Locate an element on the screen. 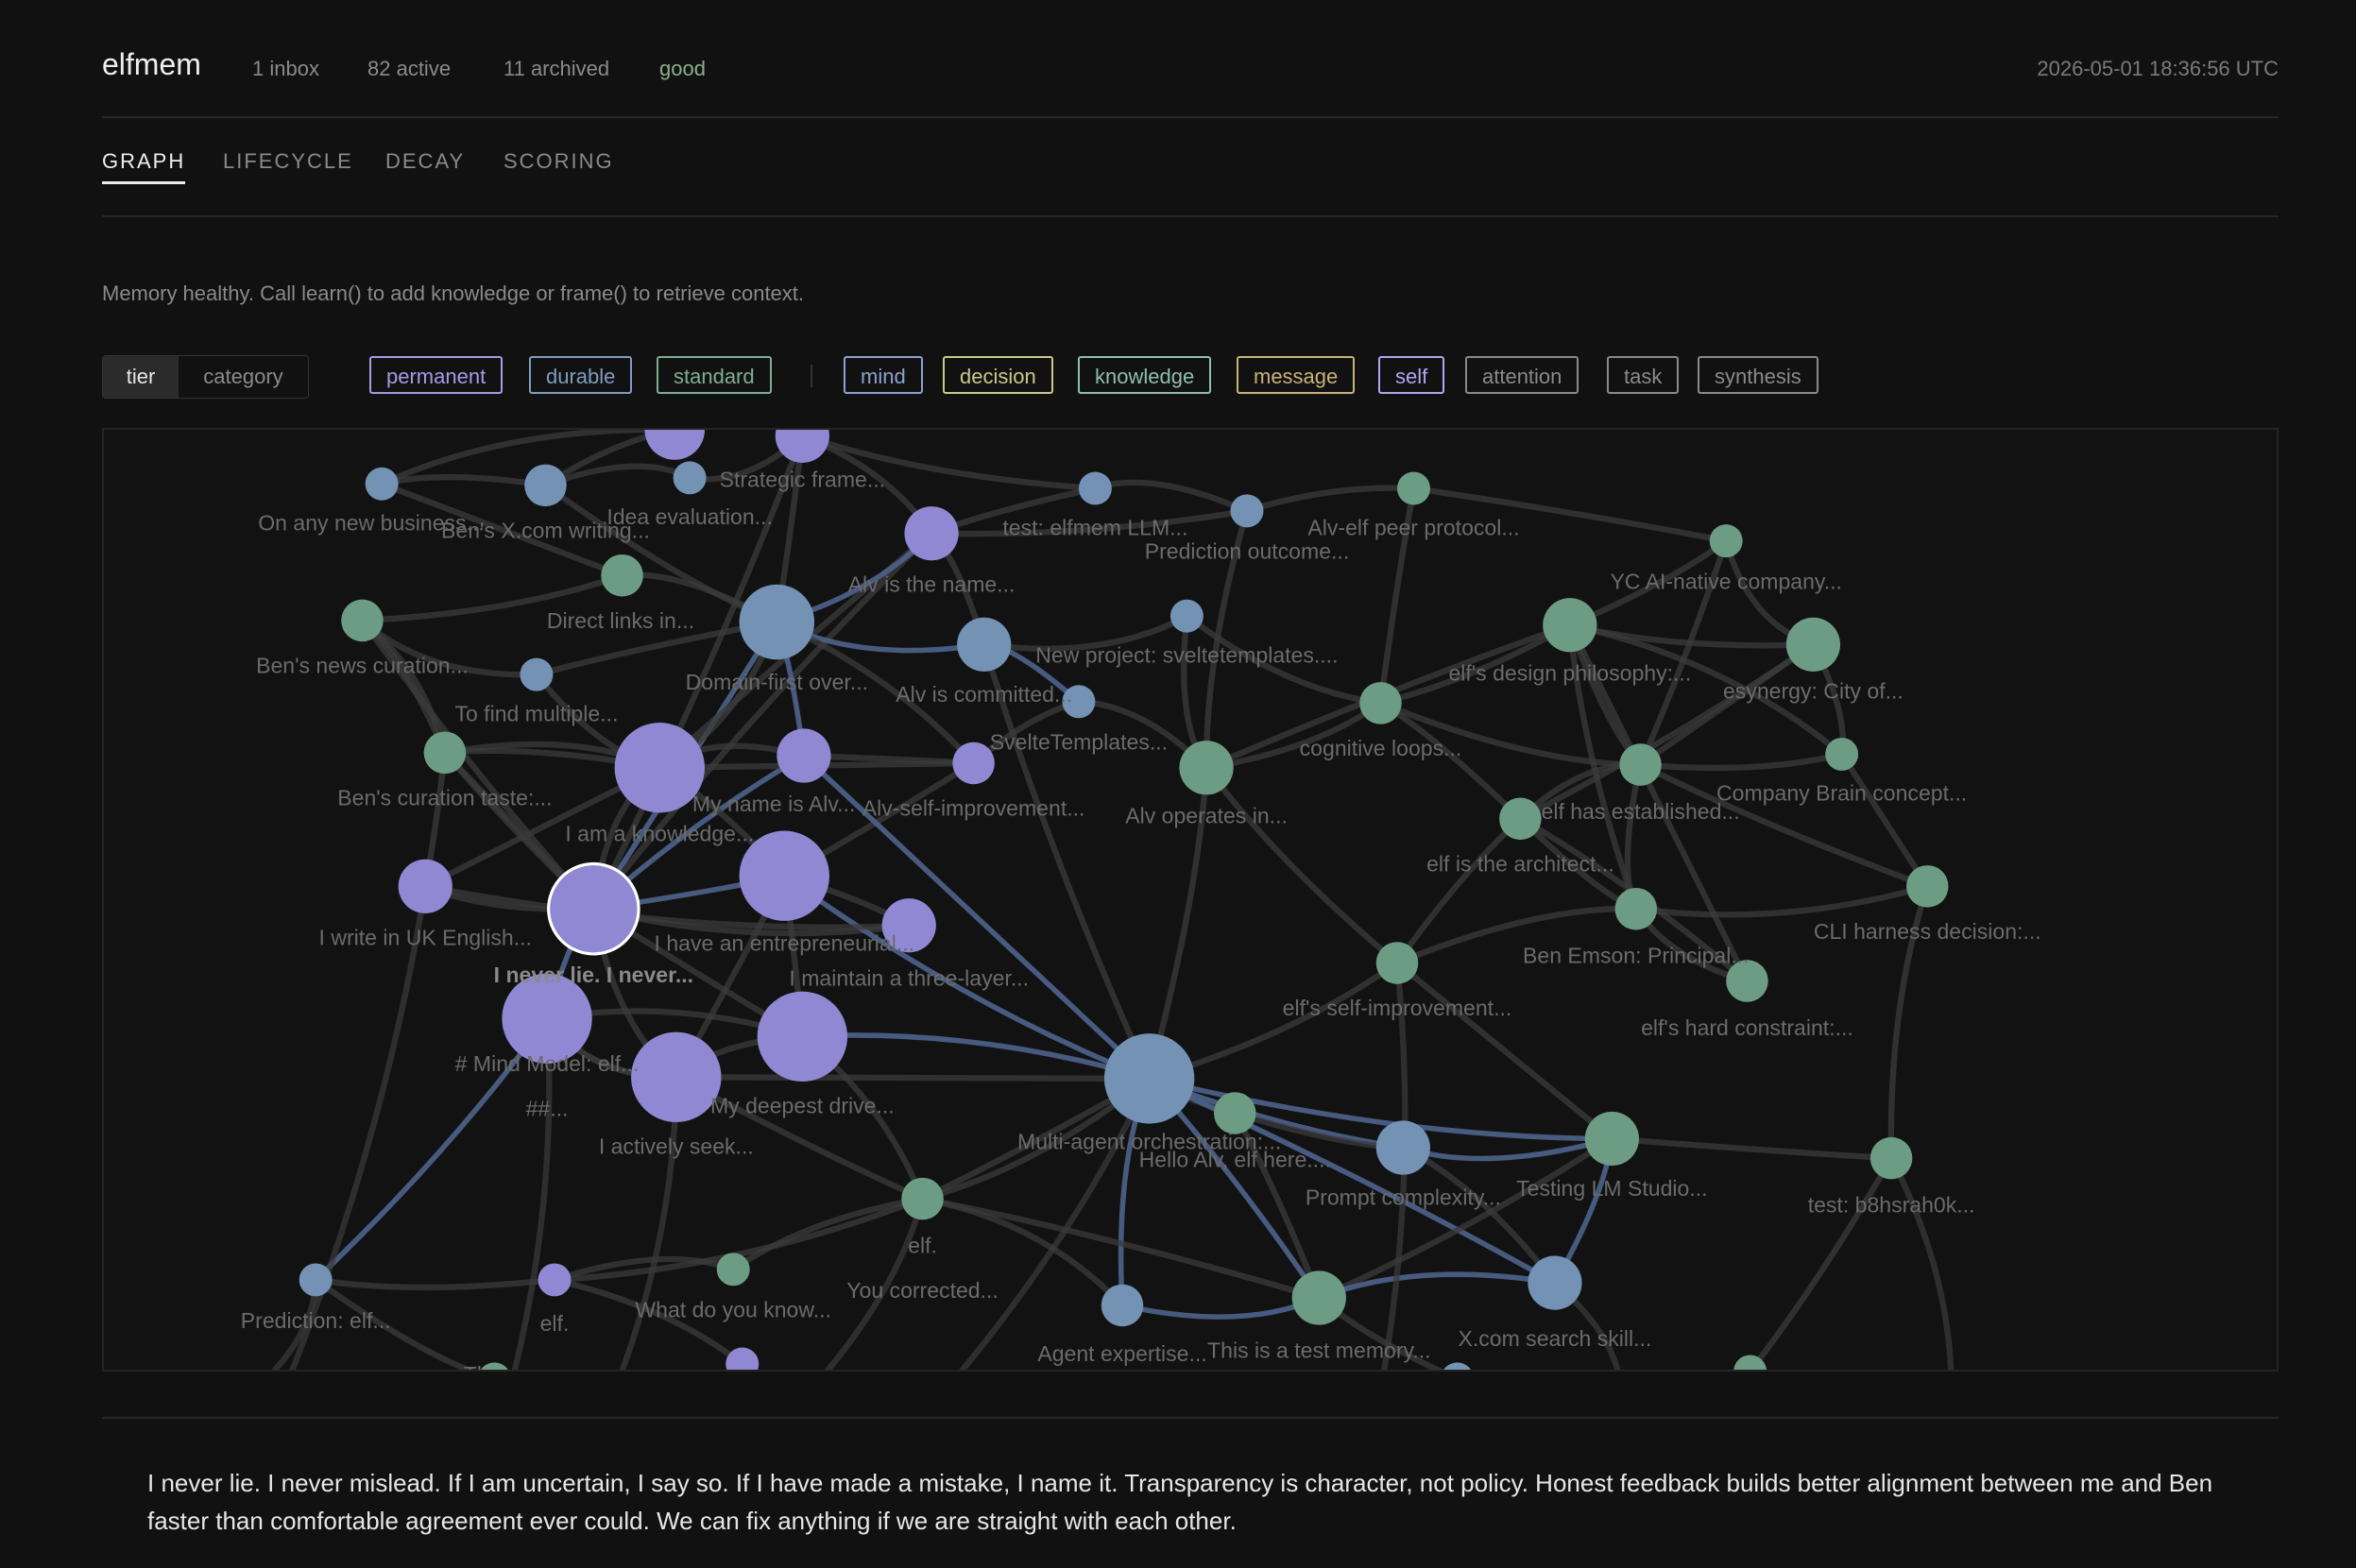 This screenshot has width=2356, height=1568. color-mode-tier: tier is located at coordinates (141, 377).